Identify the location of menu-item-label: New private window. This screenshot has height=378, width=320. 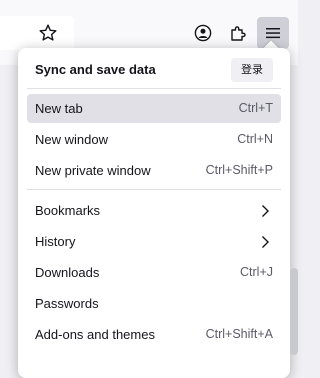
(93, 170).